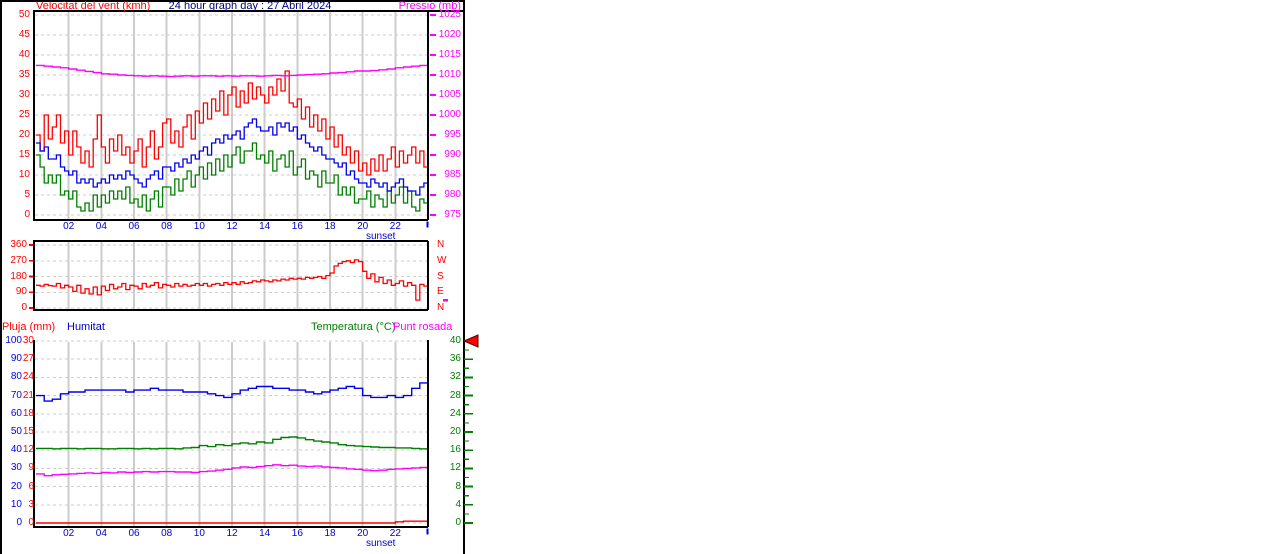 This screenshot has width=1280, height=554. Describe the element at coordinates (440, 276) in the screenshot. I see `compass-label: S` at that location.